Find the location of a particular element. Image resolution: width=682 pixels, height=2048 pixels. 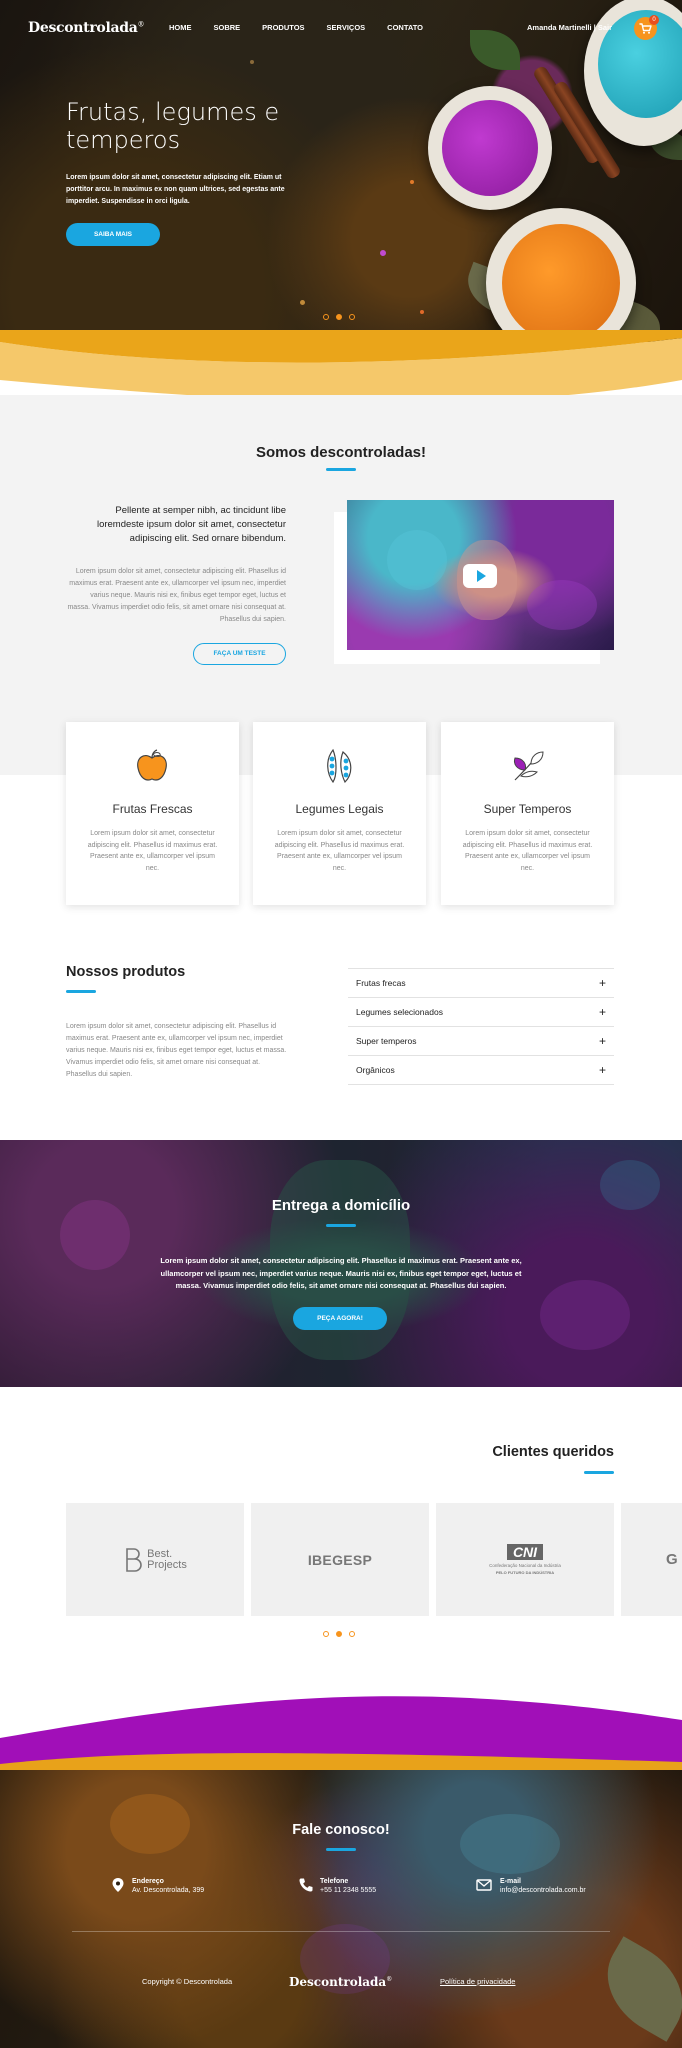

main-nav: HOME SOBRE PRODUTOS SERVIÇOS CONTATO is located at coordinates (307, 27).